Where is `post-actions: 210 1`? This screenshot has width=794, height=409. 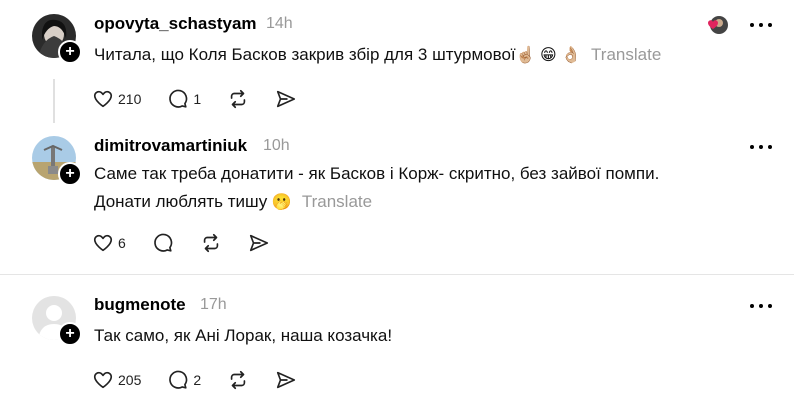 post-actions: 210 1 is located at coordinates (207, 99).